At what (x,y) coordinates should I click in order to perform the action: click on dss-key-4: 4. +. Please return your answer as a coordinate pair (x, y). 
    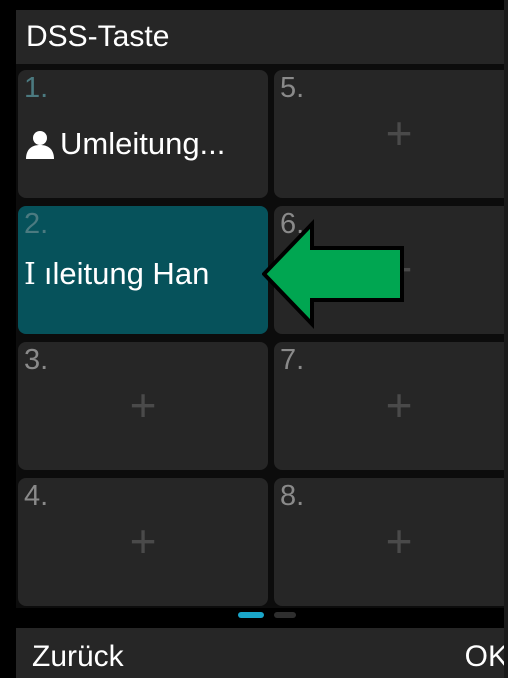
    Looking at the image, I should click on (143, 542).